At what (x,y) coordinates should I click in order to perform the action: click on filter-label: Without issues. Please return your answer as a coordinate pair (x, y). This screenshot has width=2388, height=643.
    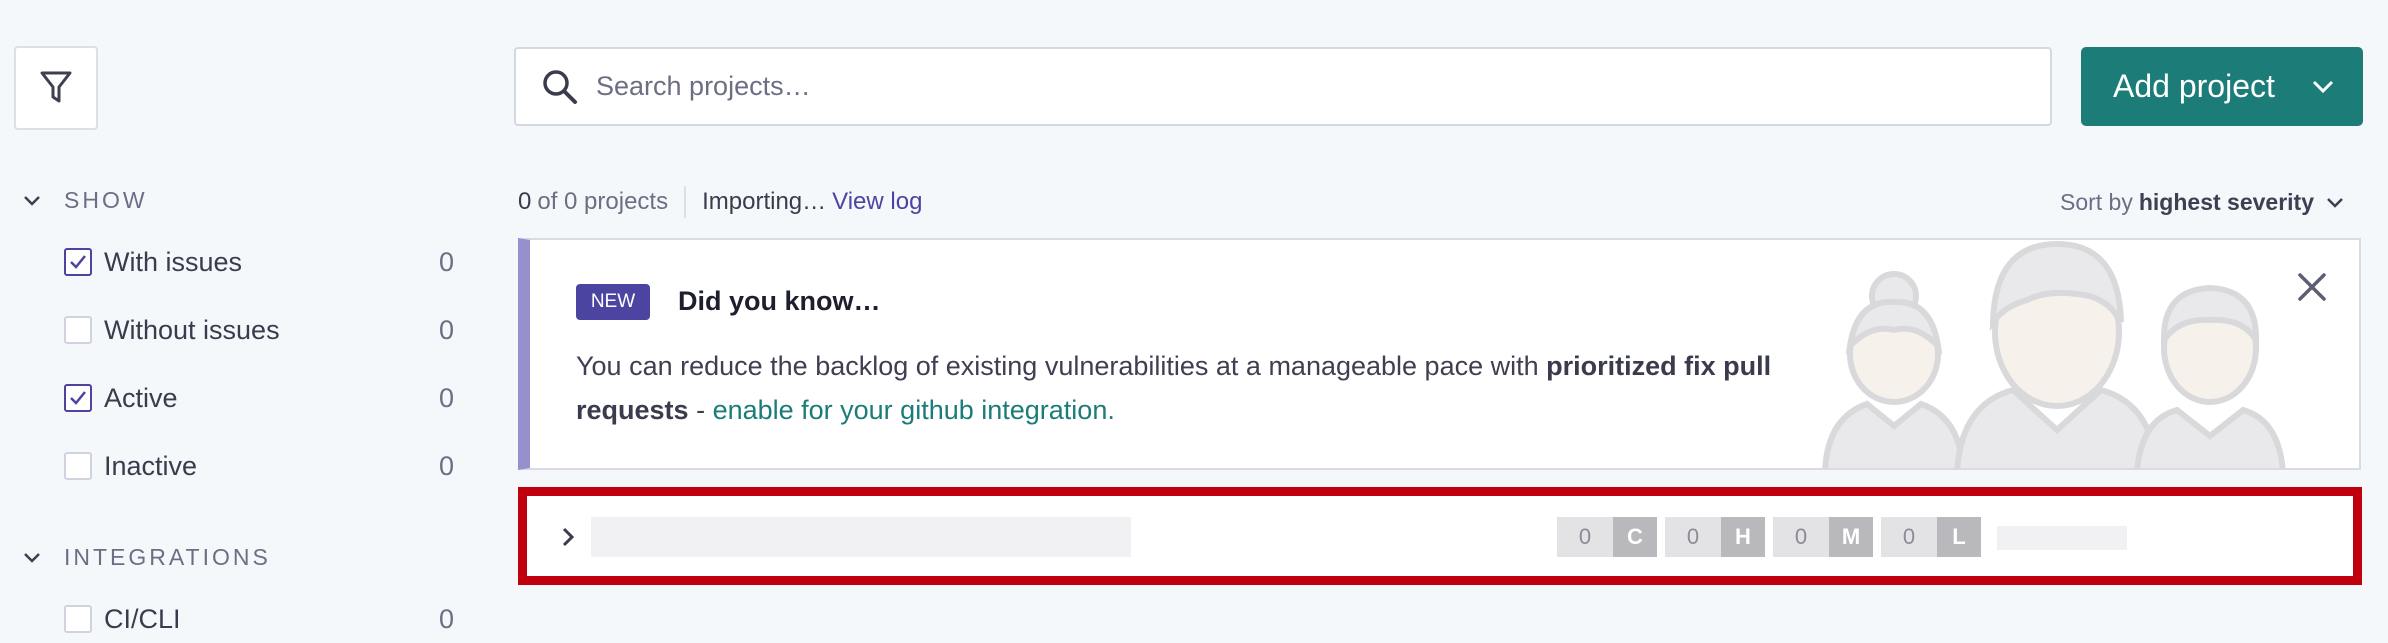
    Looking at the image, I should click on (192, 329).